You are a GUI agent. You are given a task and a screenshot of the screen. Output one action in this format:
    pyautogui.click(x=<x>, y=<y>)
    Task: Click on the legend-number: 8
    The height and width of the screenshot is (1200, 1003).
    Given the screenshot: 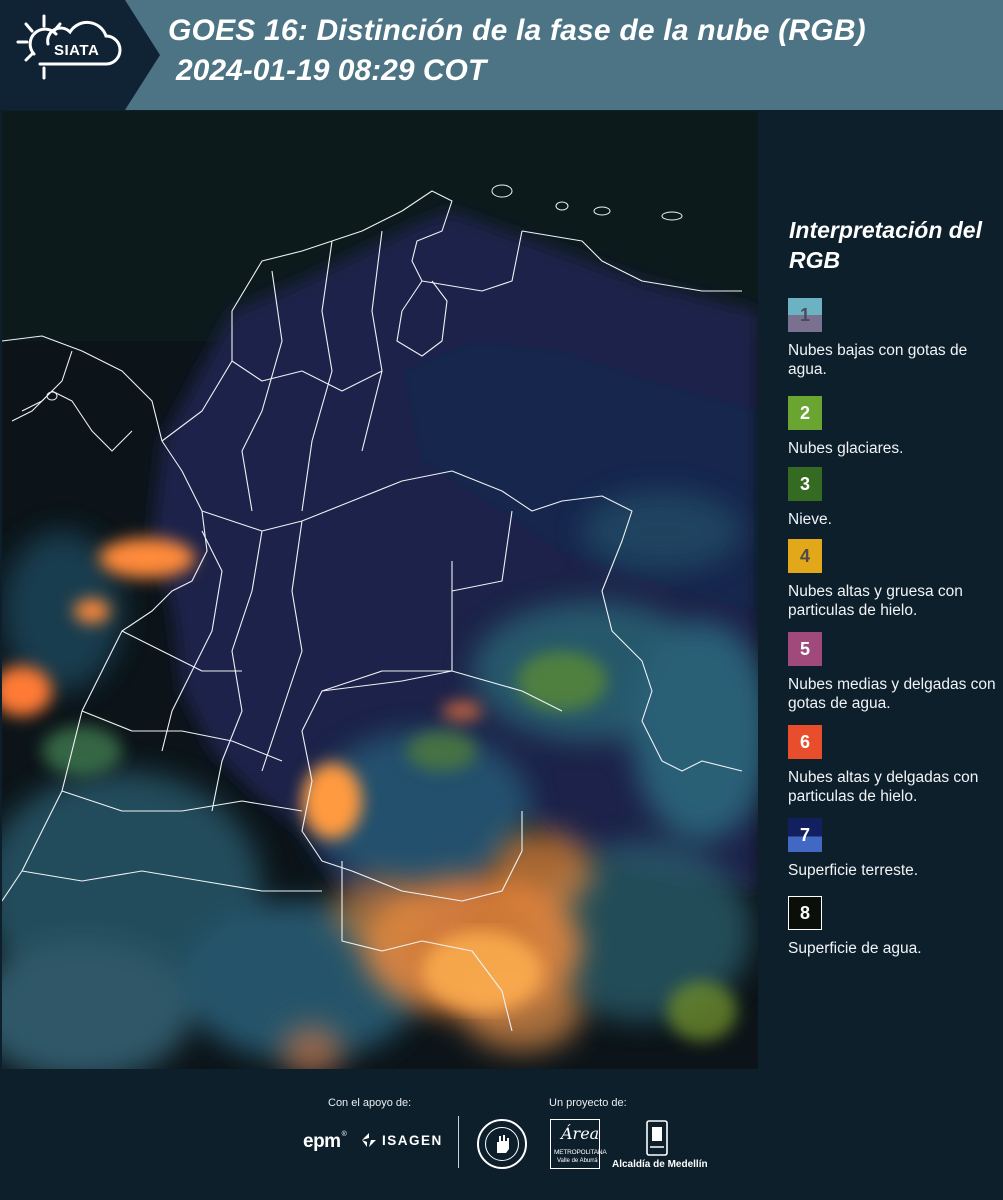 What is the action you would take?
    pyautogui.click(x=804, y=912)
    